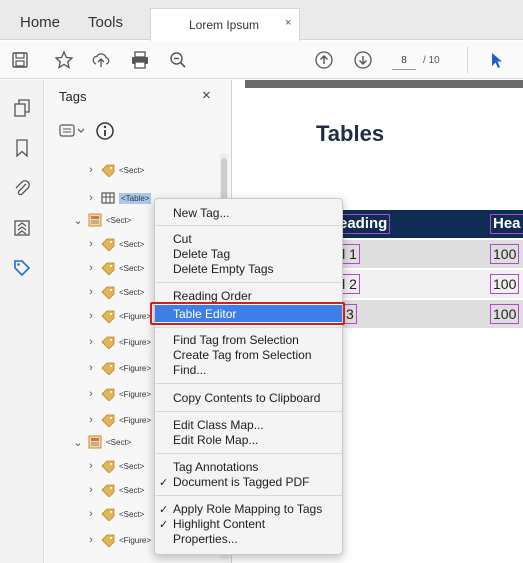 The image size is (523, 563). Describe the element at coordinates (247, 313) in the screenshot. I see `callout-frame` at that location.